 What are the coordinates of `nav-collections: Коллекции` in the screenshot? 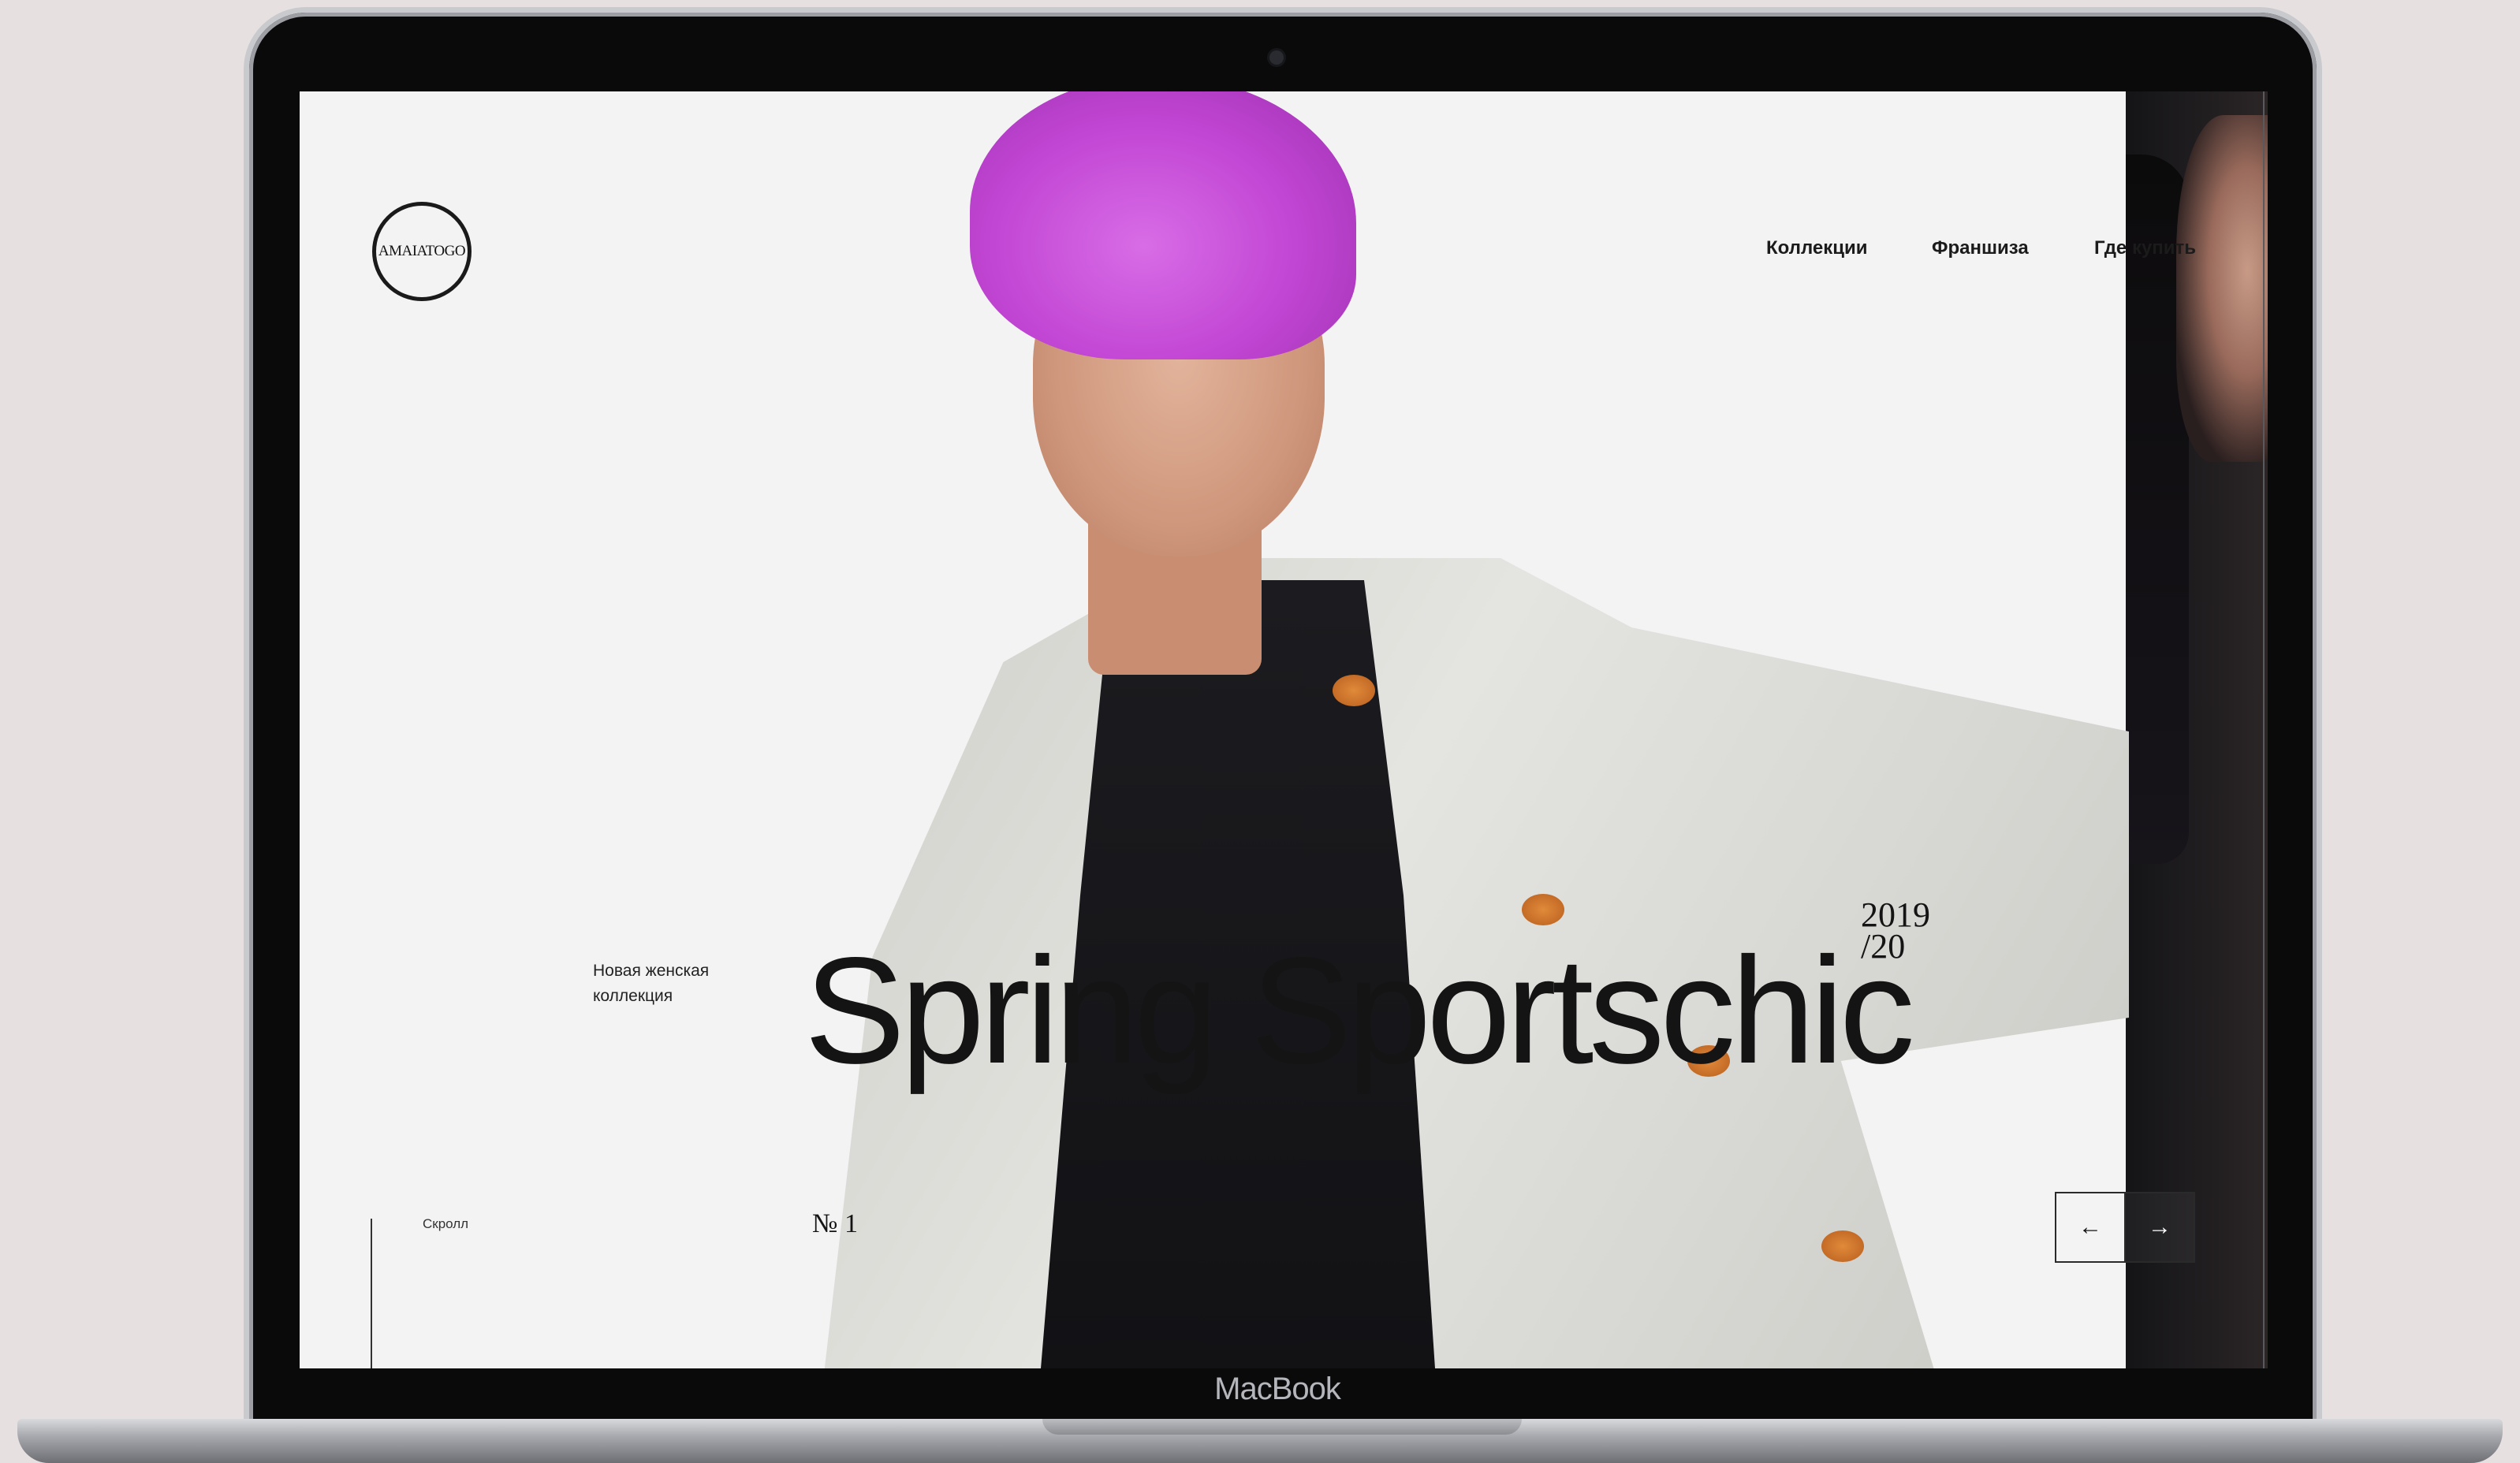 It's located at (1817, 248).